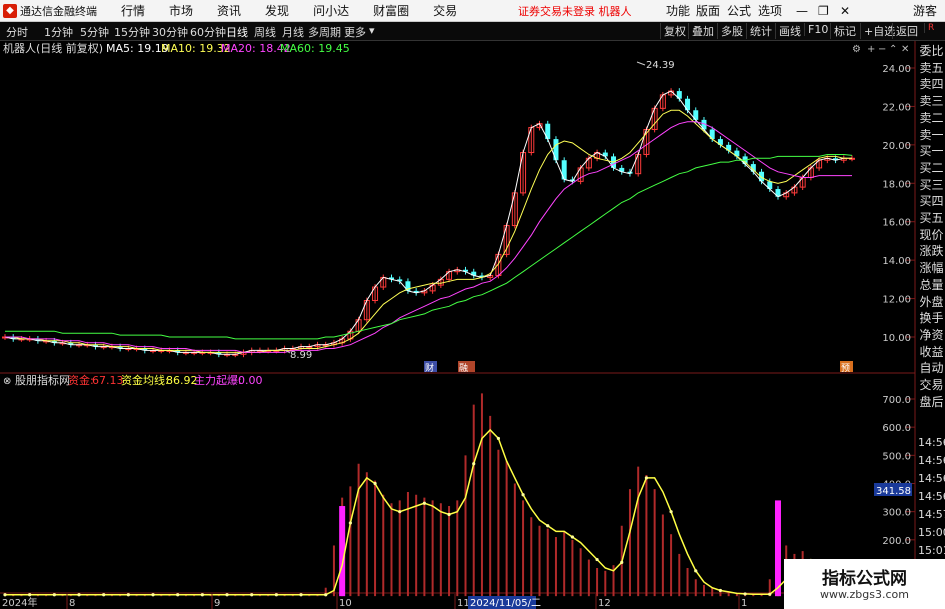 The height and width of the screenshot is (609, 945). Describe the element at coordinates (391, 10) in the screenshot. I see `menu-wealth: 财富圈` at that location.